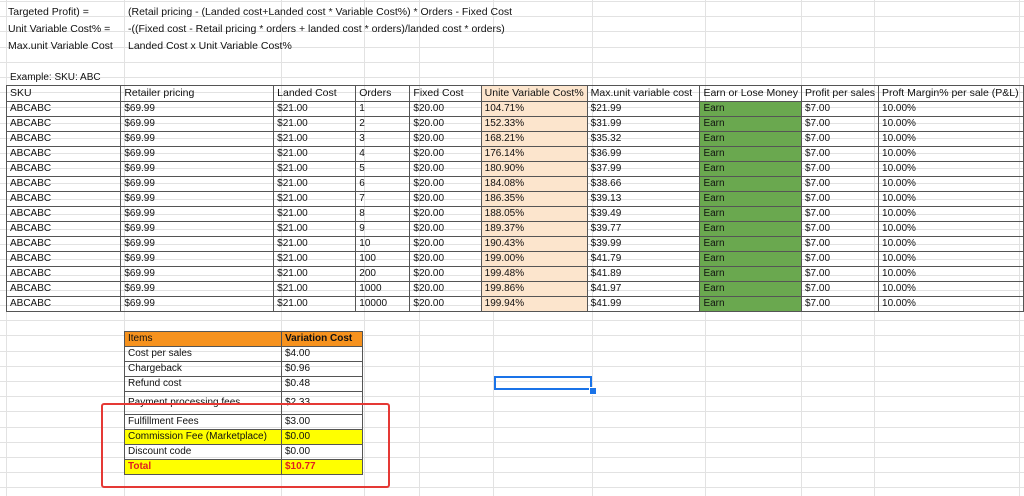  Describe the element at coordinates (322, 354) in the screenshot. I see `fee-cost-cell: $4.00` at that location.